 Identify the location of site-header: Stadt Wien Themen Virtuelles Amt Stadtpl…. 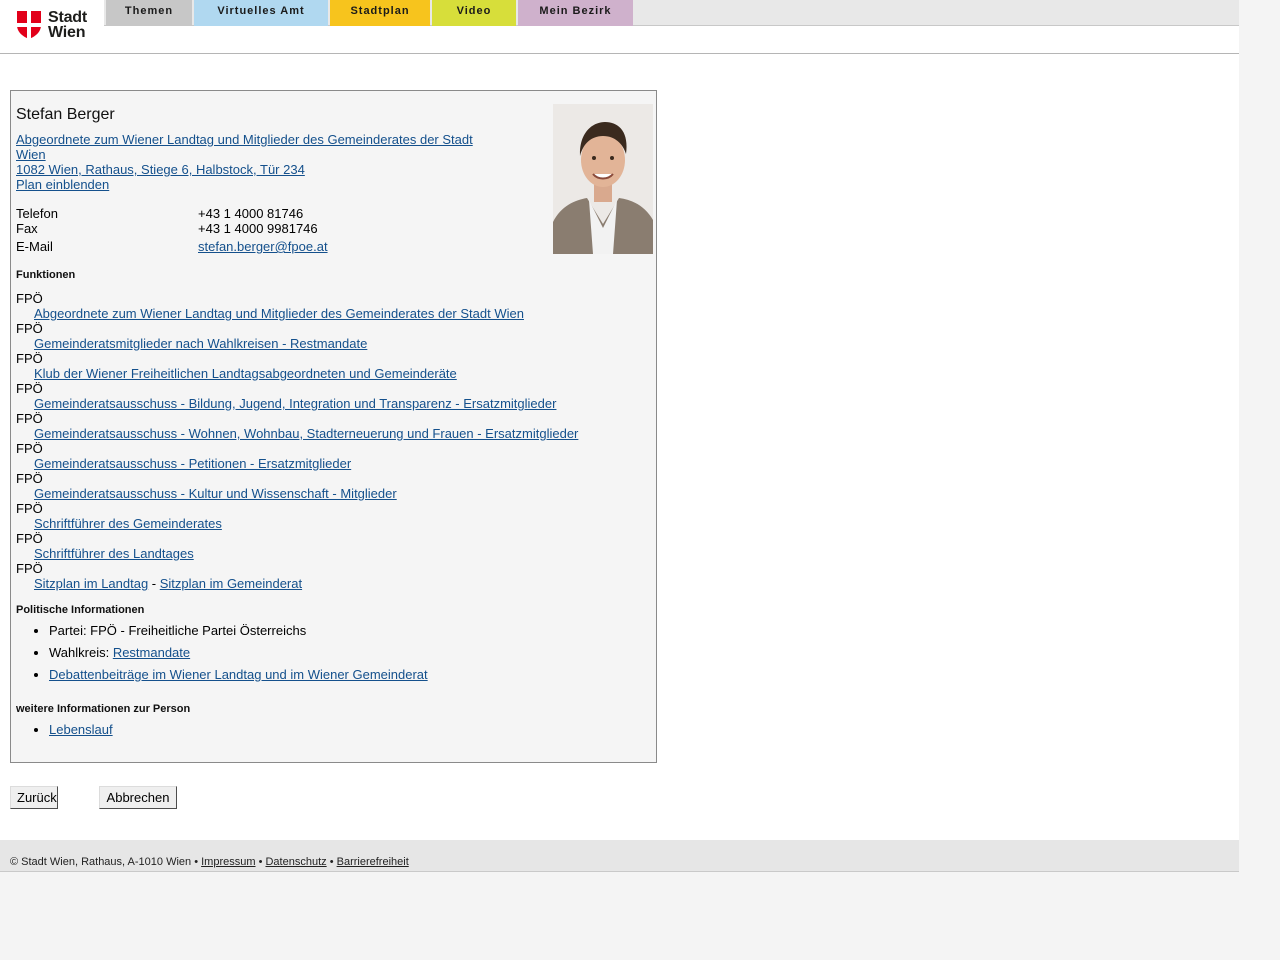
(619, 27).